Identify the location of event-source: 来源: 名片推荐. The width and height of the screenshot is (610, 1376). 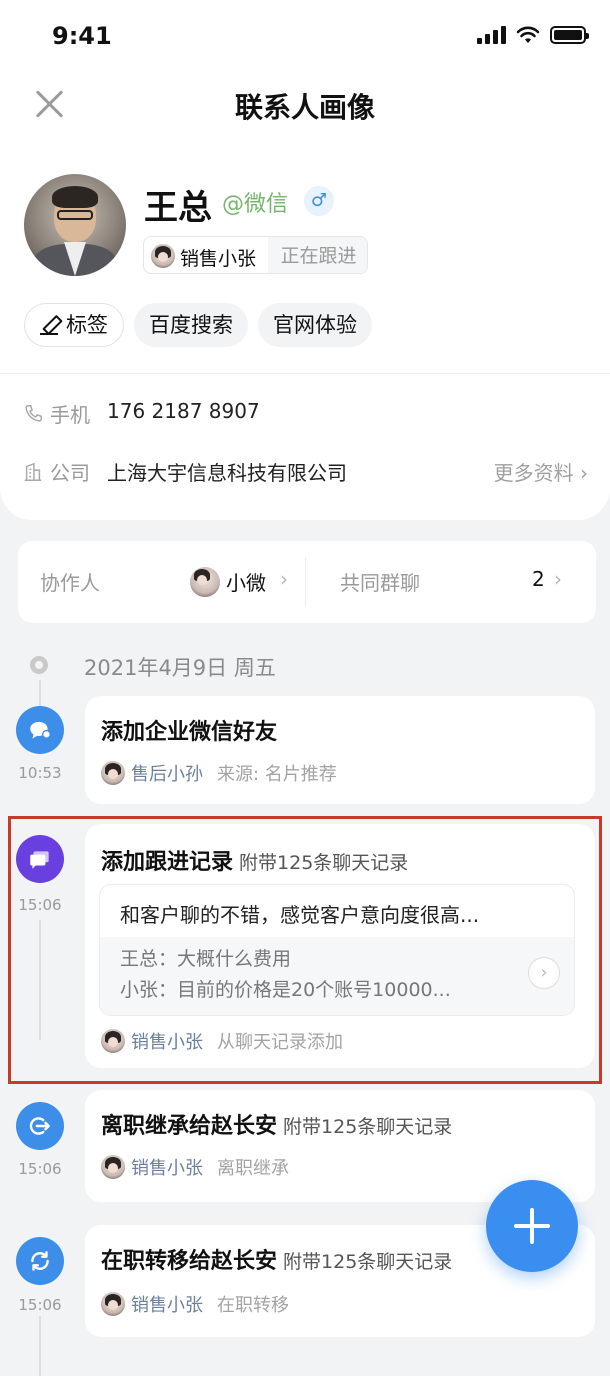
(277, 774).